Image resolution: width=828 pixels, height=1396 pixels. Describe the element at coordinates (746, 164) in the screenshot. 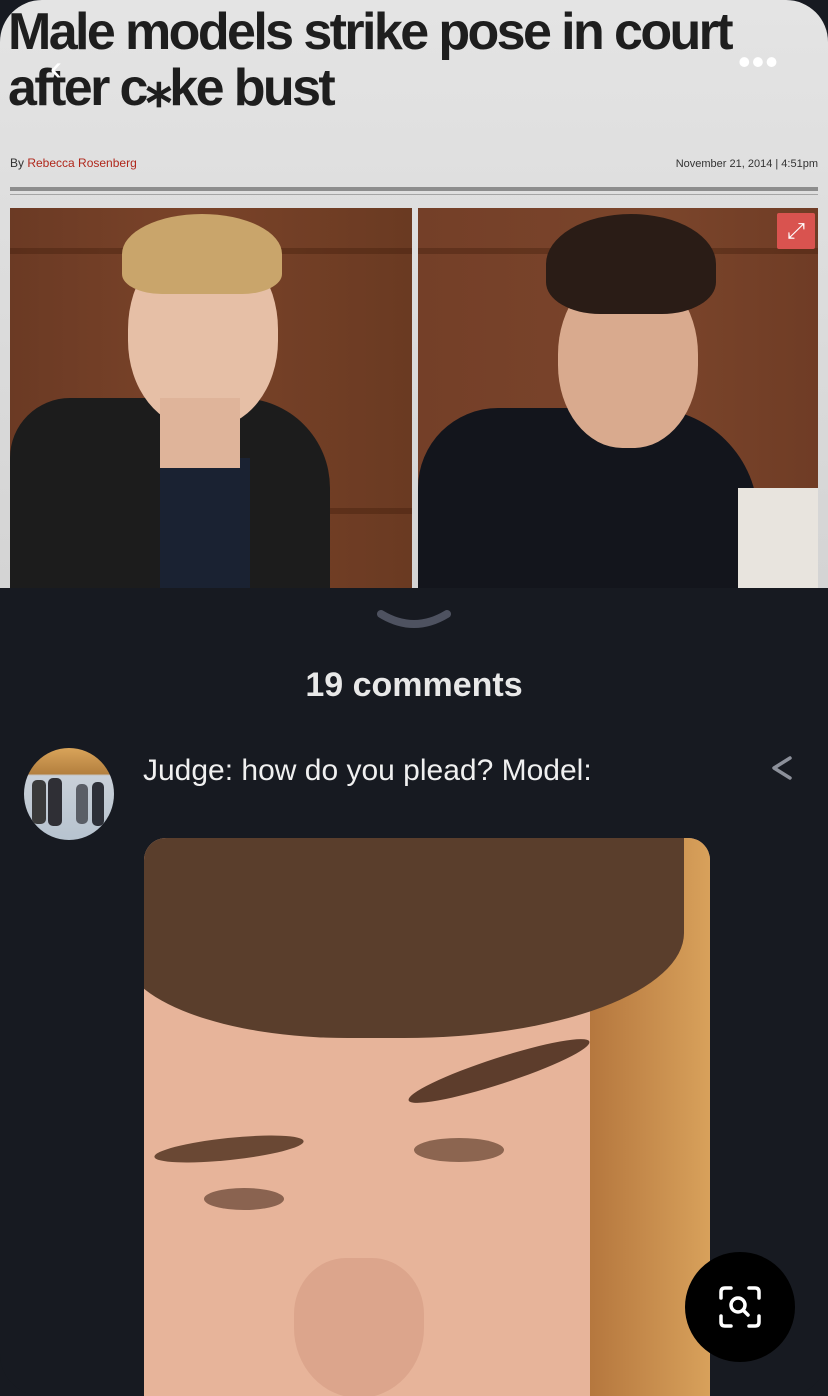

I see `article-dateline: November 21, 2014 | 4:51pm` at that location.